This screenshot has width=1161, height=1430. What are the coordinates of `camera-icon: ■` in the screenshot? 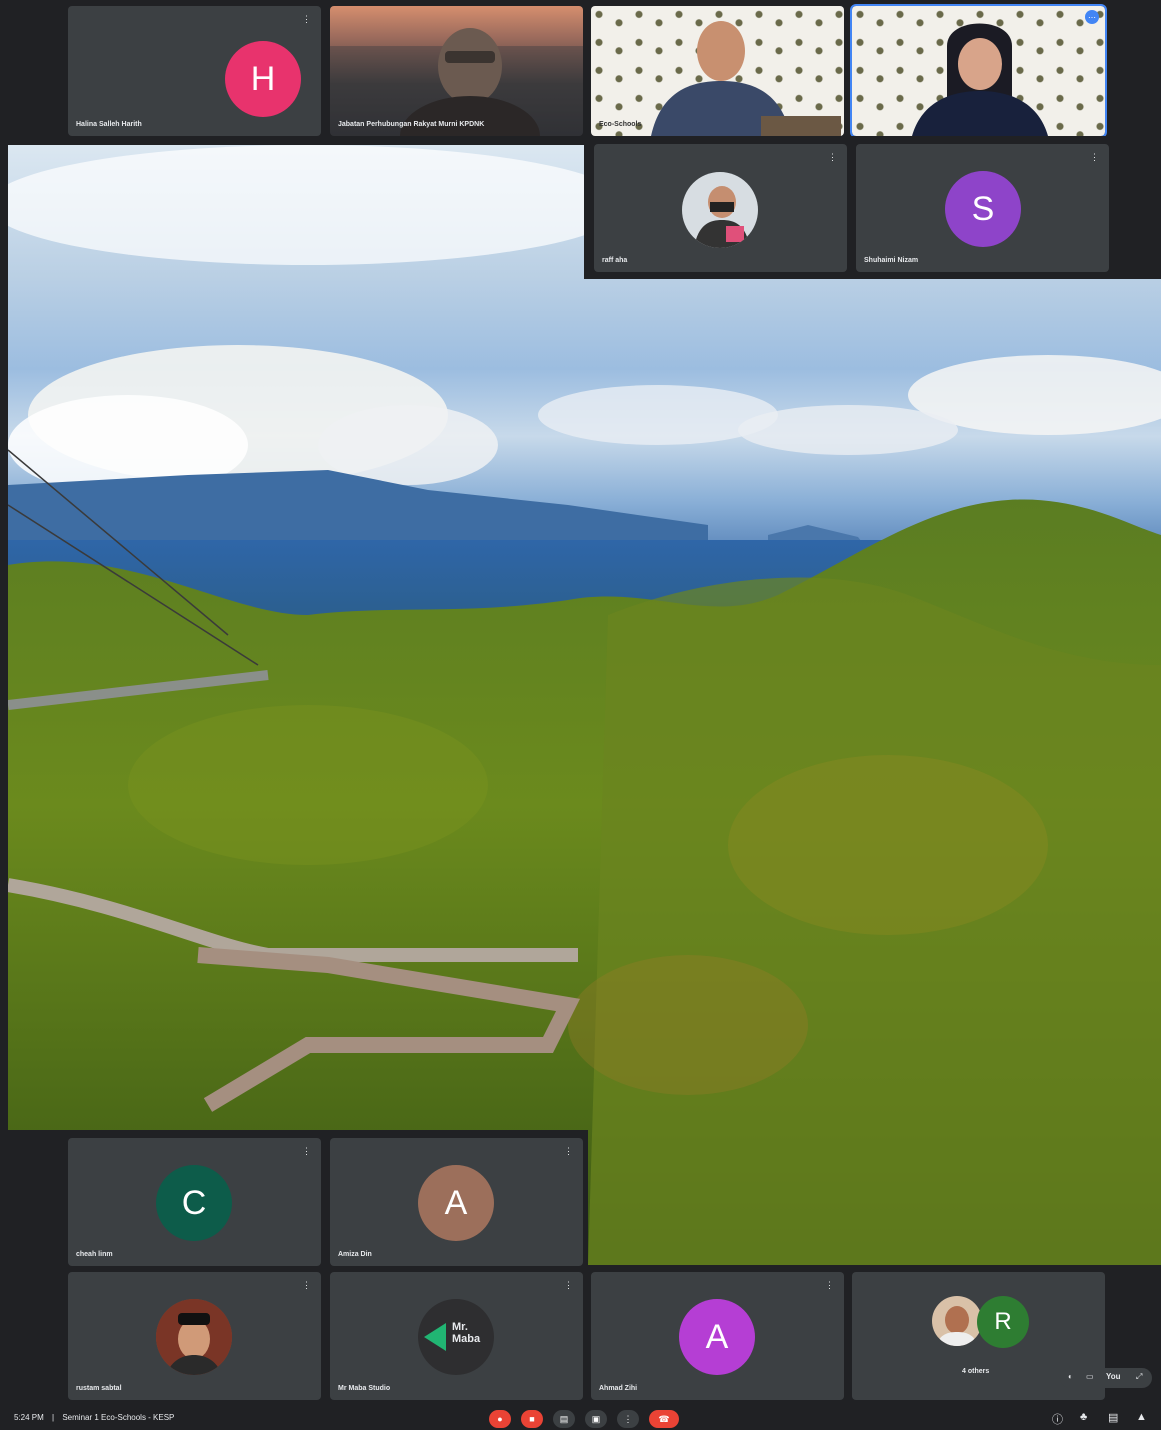 It's located at (532, 1419).